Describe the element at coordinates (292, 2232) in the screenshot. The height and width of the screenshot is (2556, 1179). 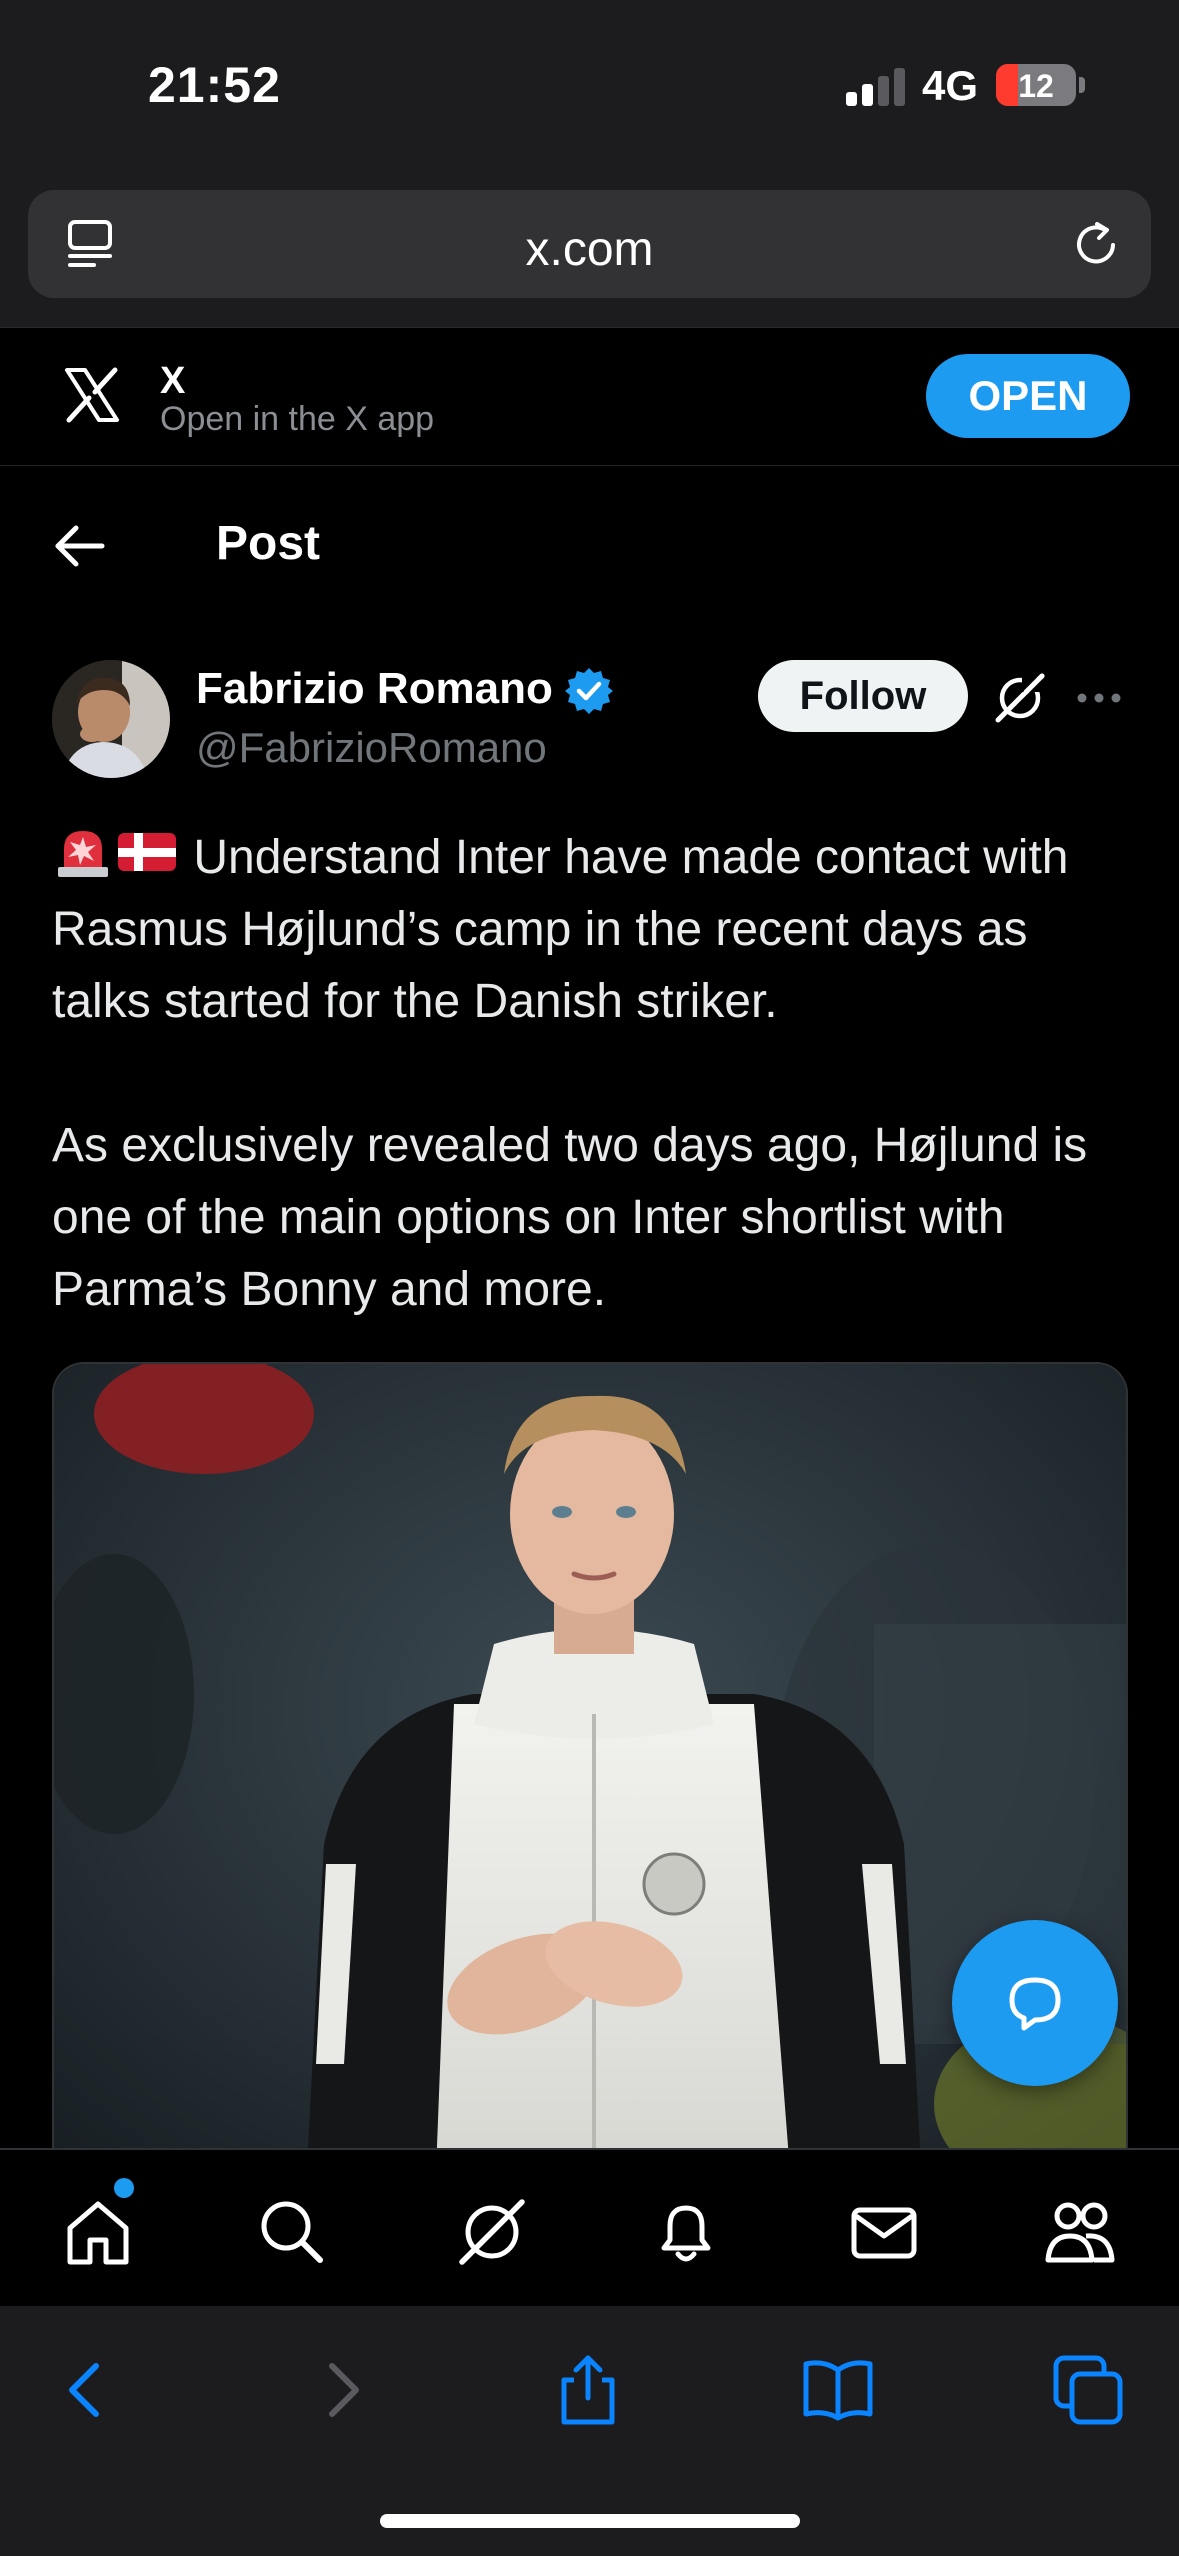
I see `search-icon` at that location.